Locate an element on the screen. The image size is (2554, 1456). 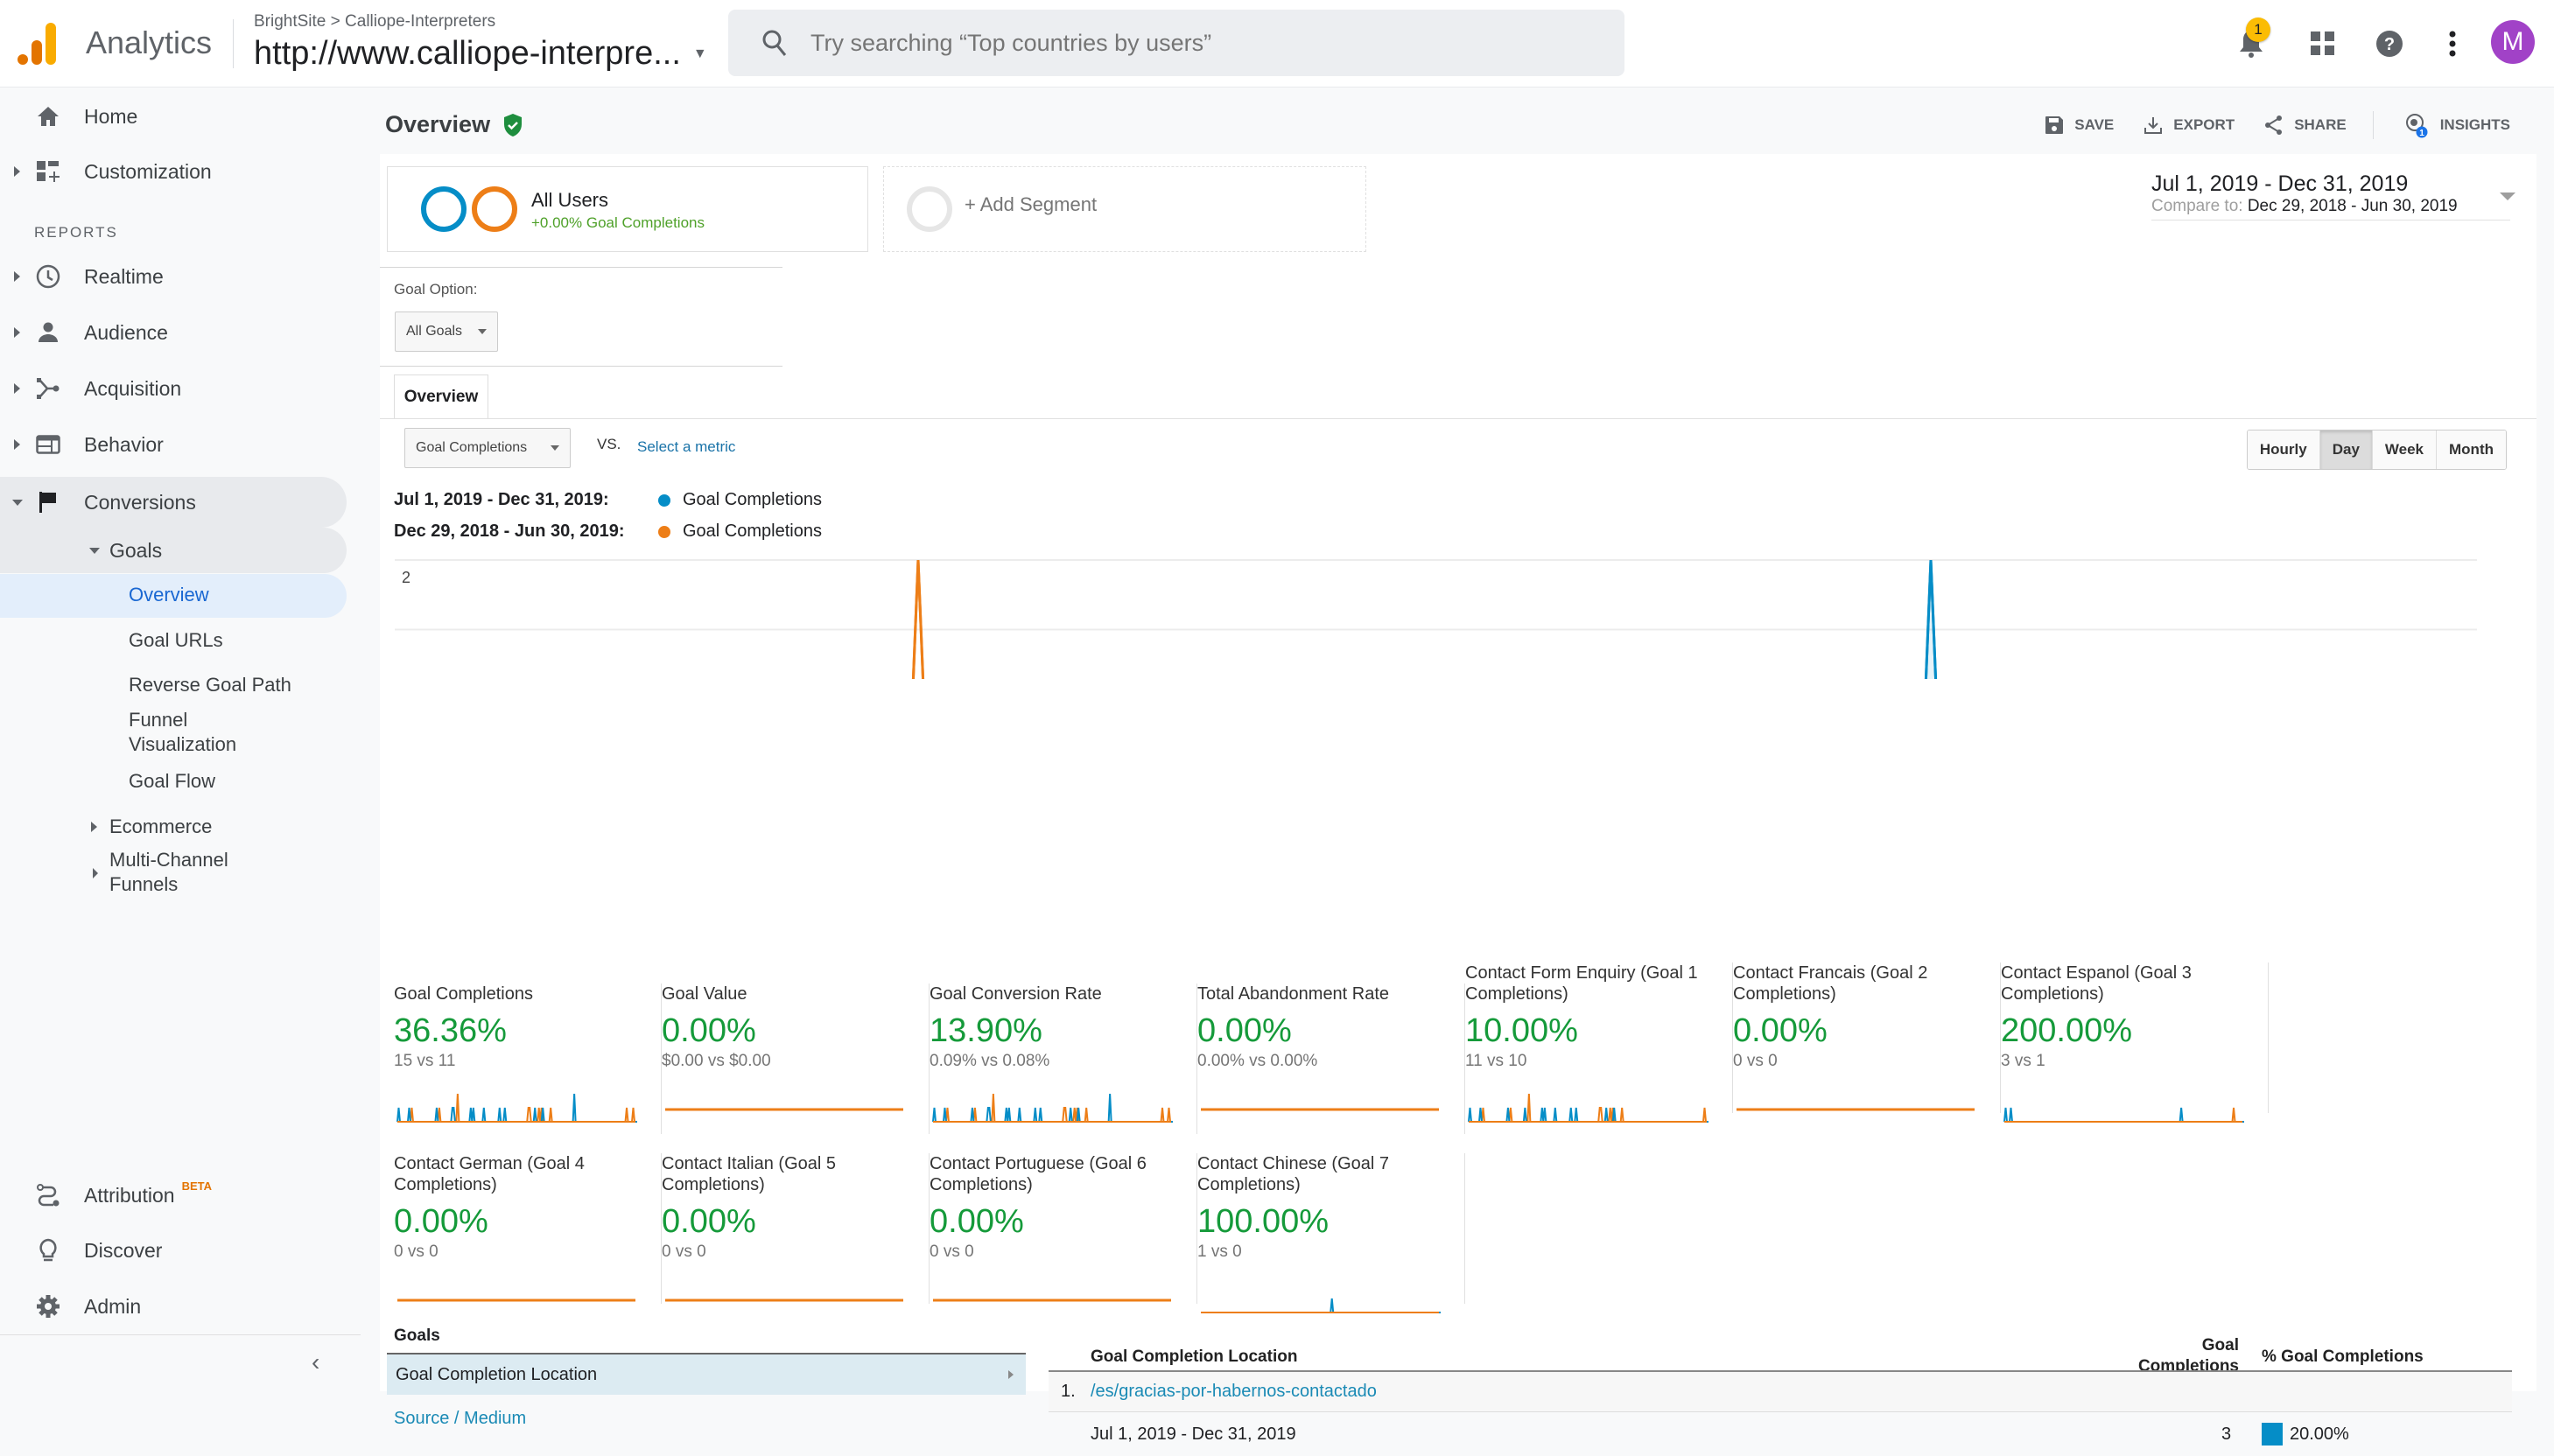
attribution-label: Attribution BETA is located at coordinates (148, 1193).